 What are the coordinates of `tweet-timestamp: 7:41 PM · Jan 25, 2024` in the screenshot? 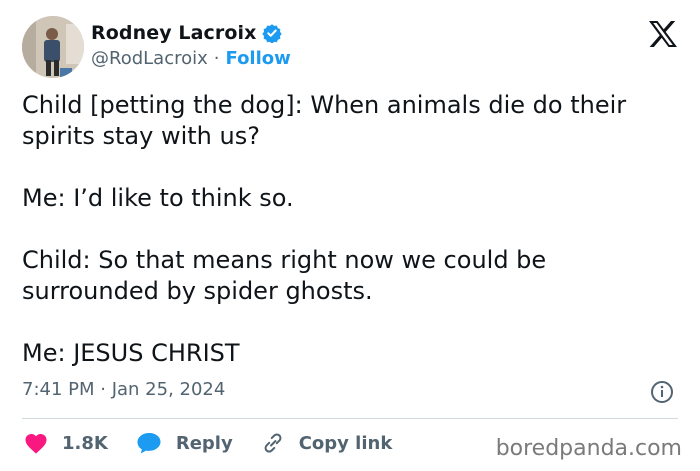 It's located at (123, 389).